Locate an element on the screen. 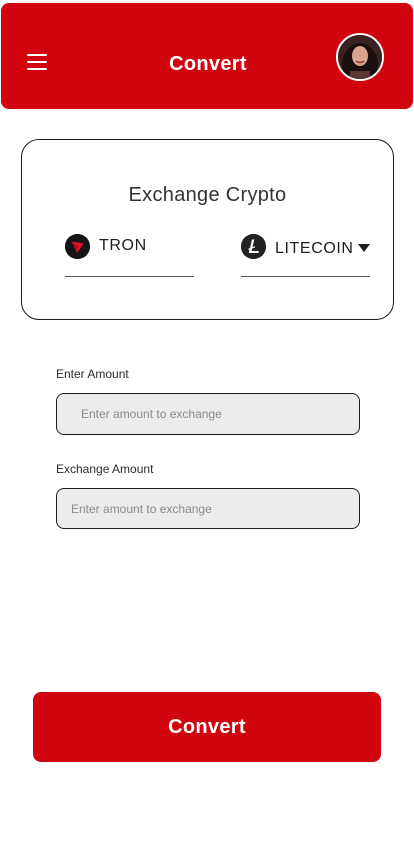 The height and width of the screenshot is (851, 414). exchange-amount-input is located at coordinates (208, 508).